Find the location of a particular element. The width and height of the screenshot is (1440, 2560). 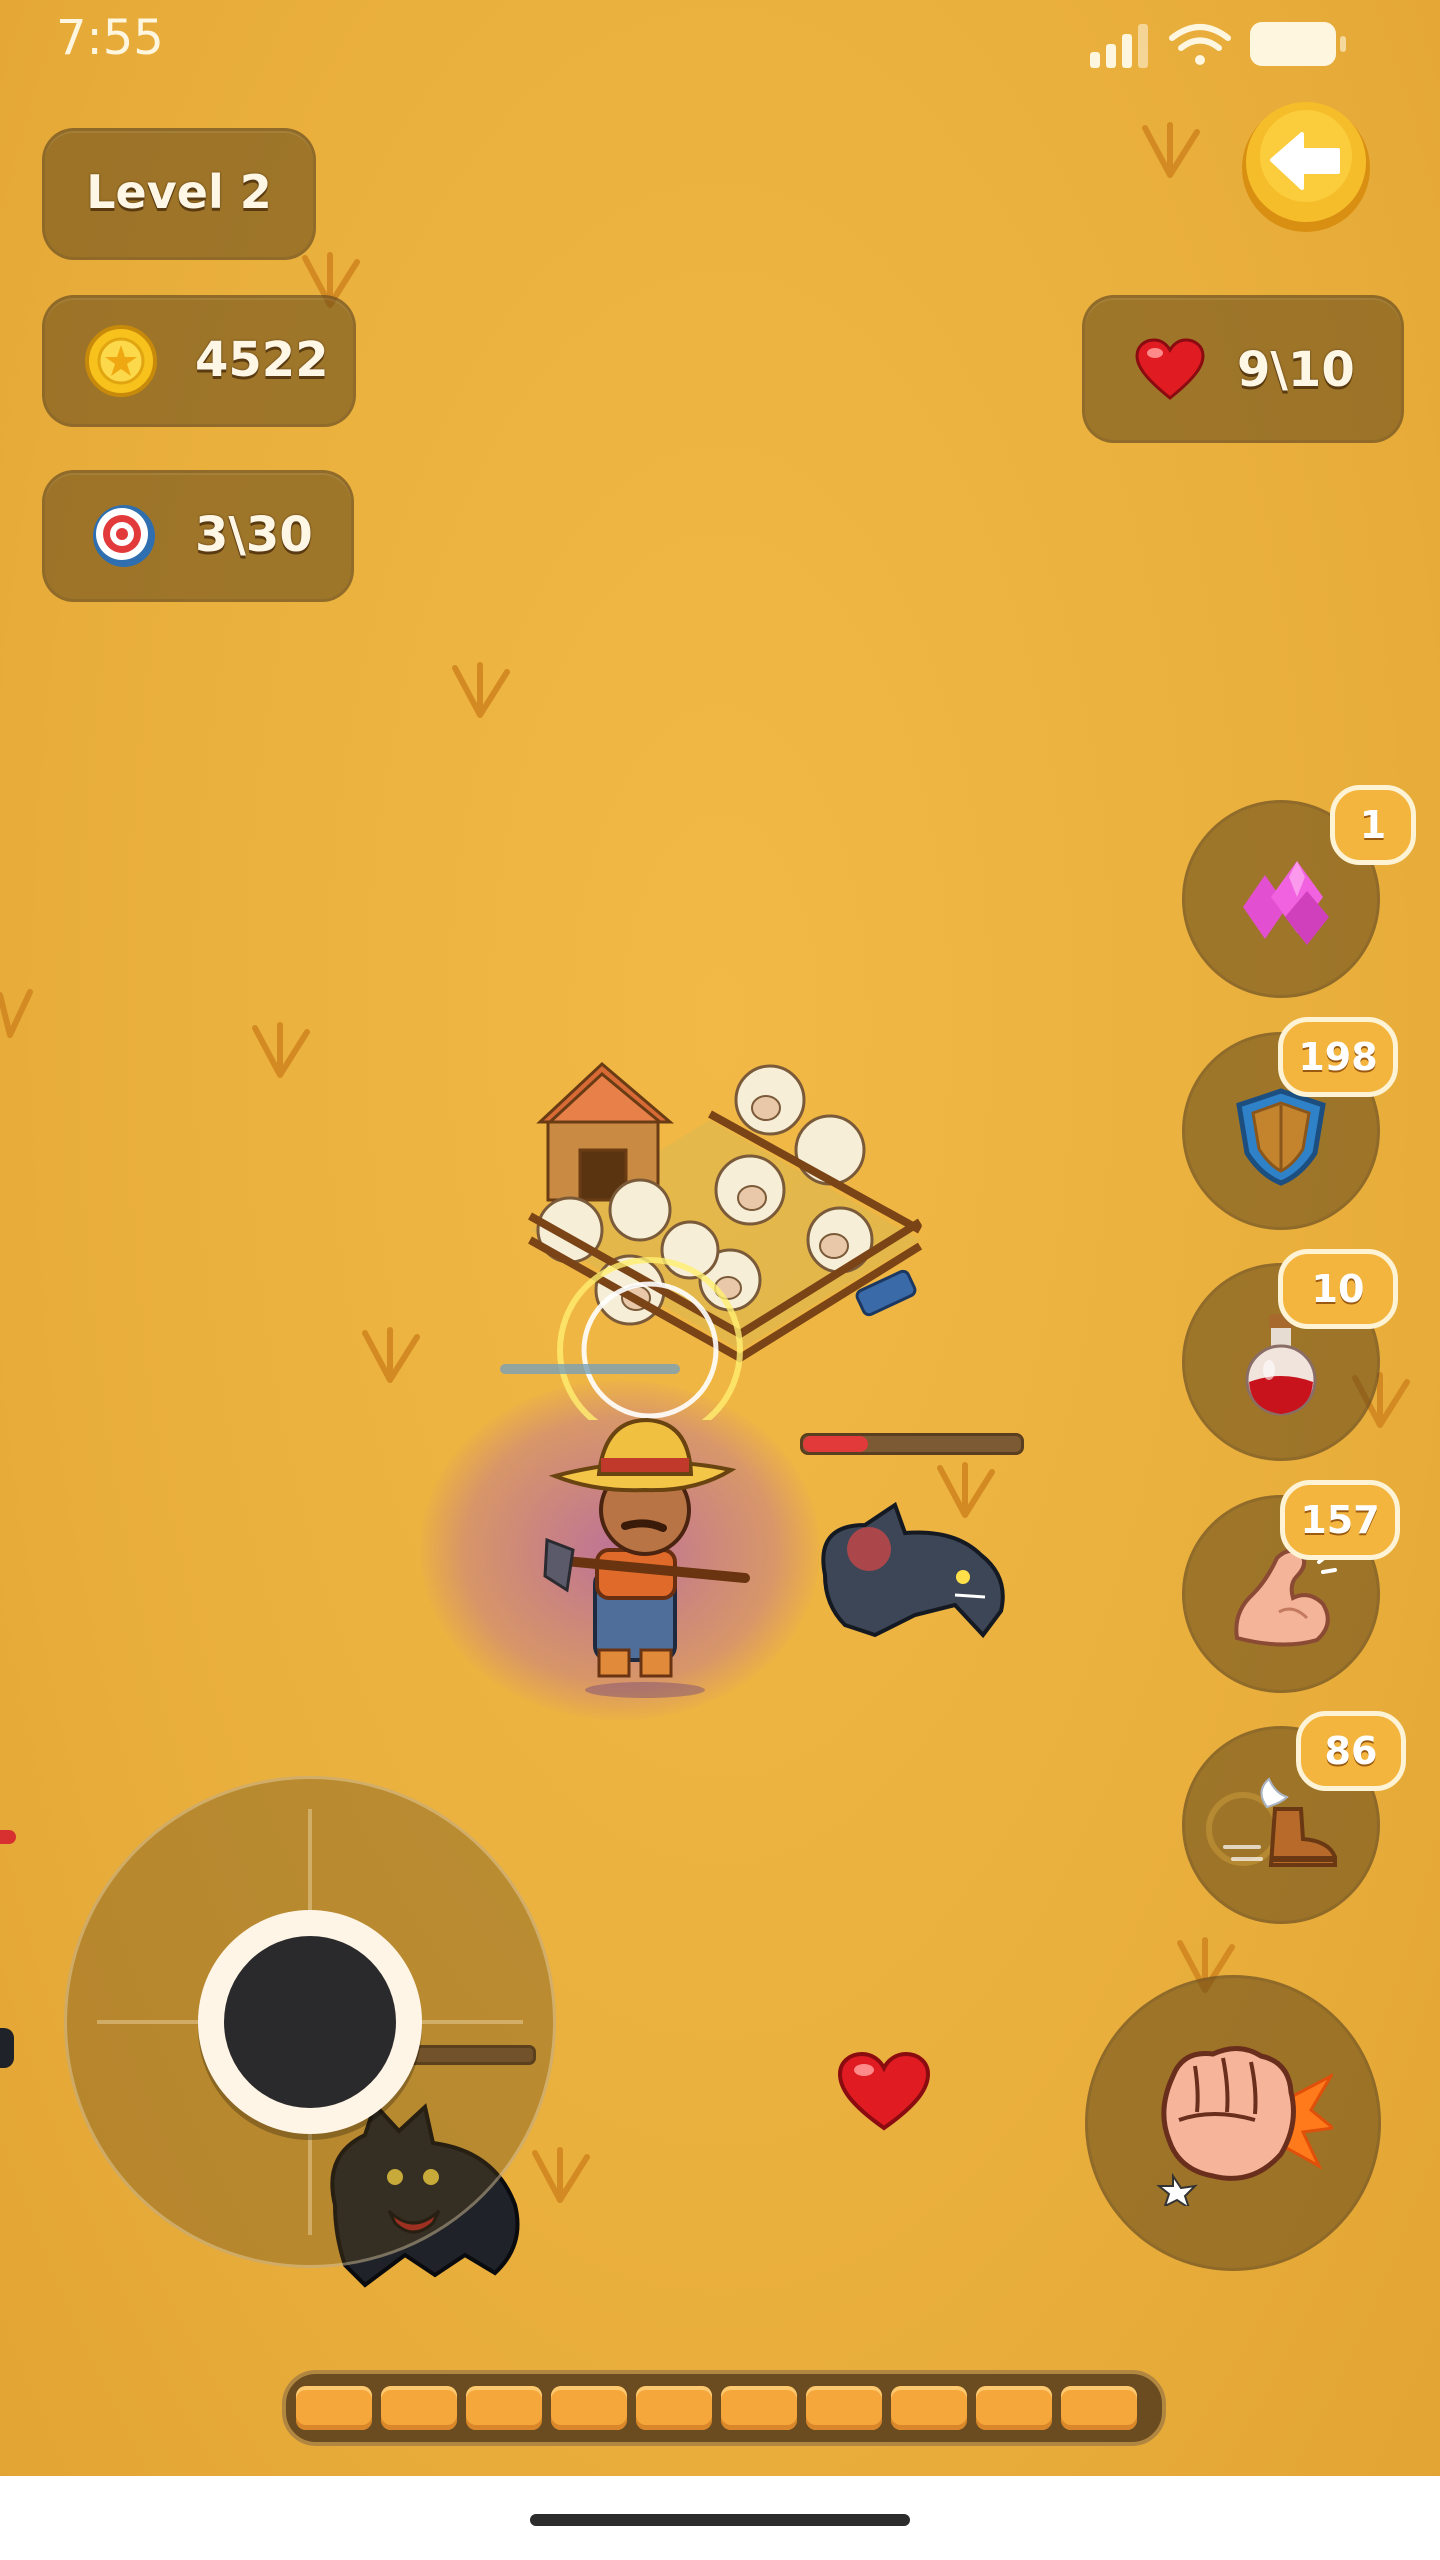

coin-icon is located at coordinates (121, 361).